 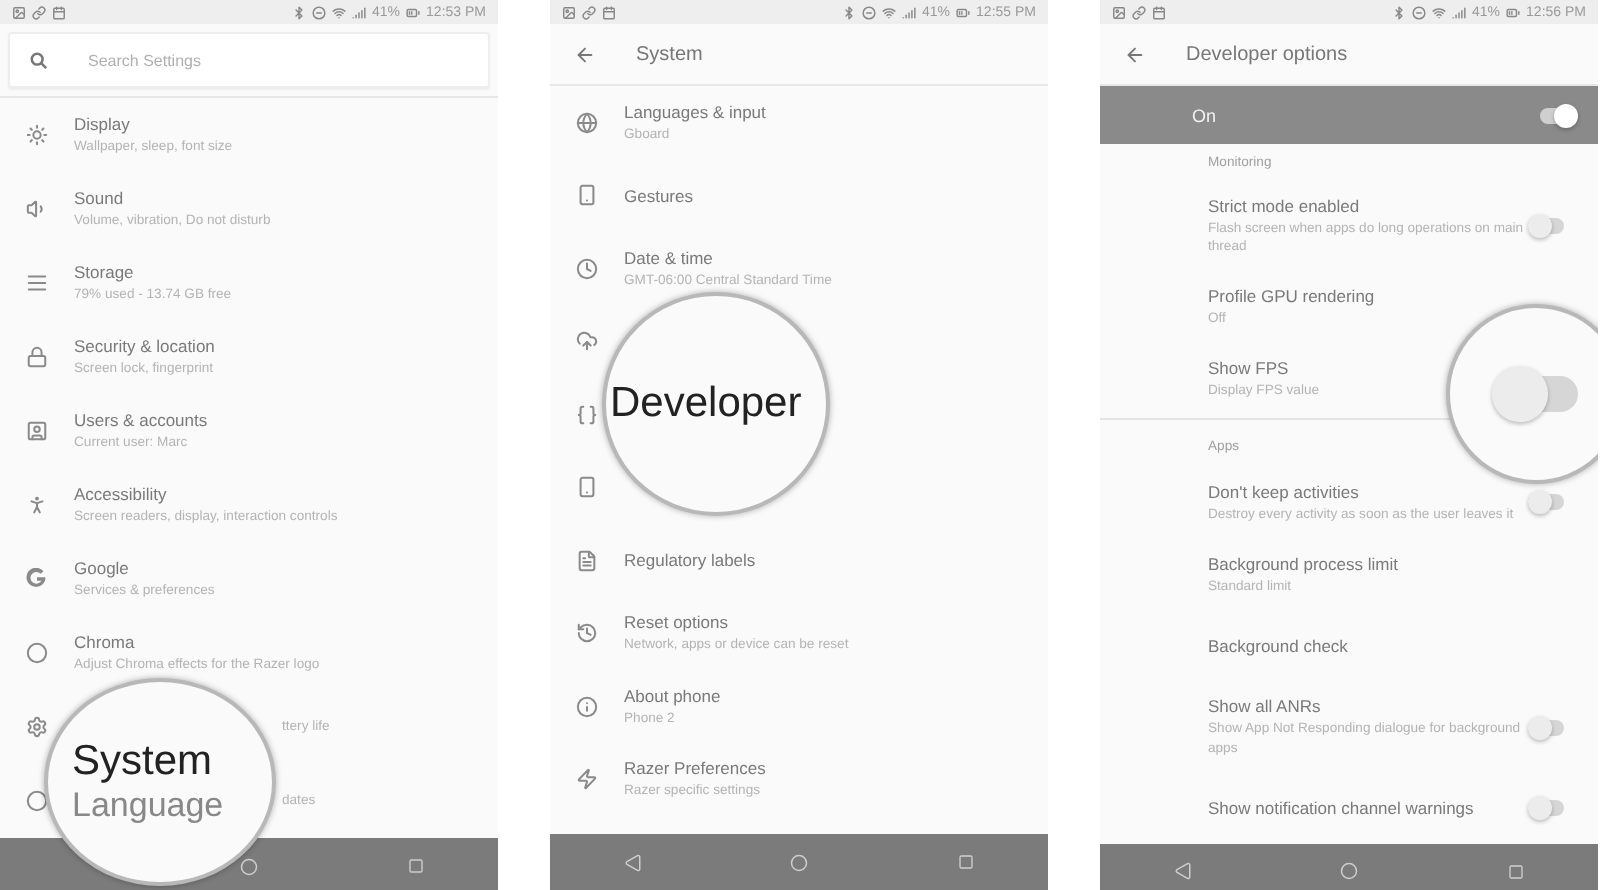 I want to click on item-title: Google, so click(x=101, y=567).